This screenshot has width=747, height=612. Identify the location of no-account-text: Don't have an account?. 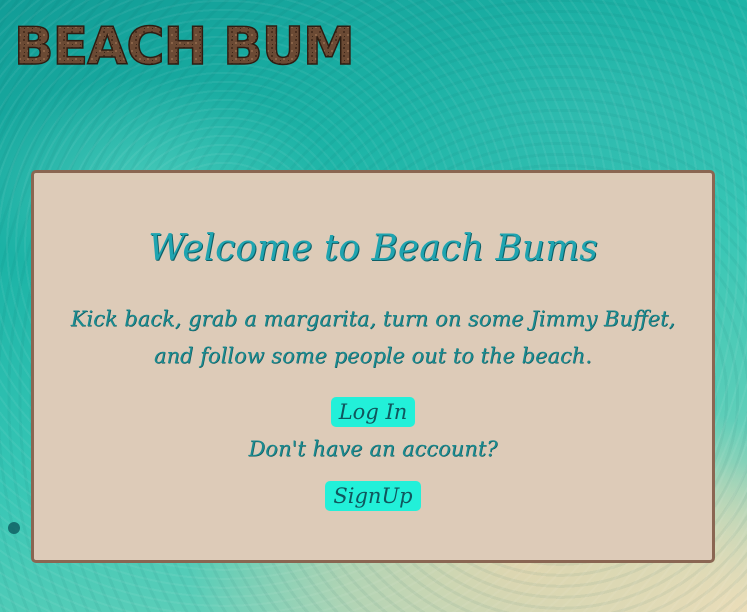
(373, 449).